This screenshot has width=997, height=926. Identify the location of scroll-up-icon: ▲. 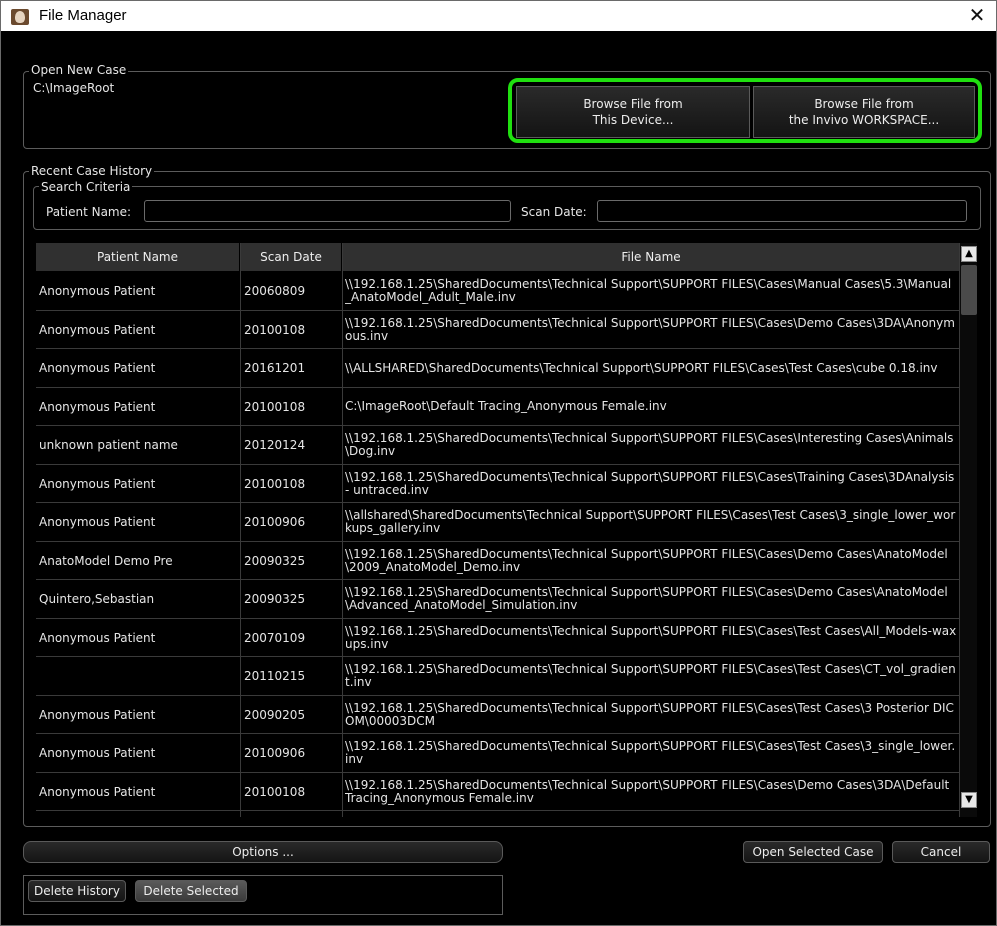
(969, 254).